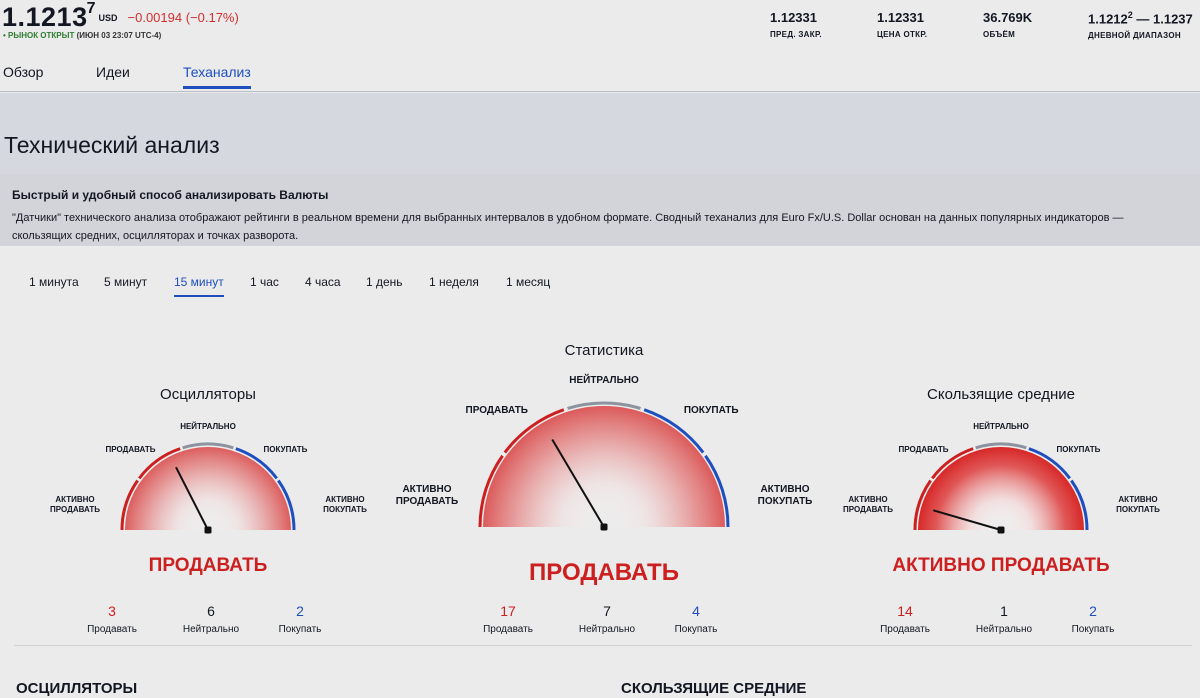 The image size is (1200, 698). I want to click on stat-value: 36.769K, so click(1008, 17).